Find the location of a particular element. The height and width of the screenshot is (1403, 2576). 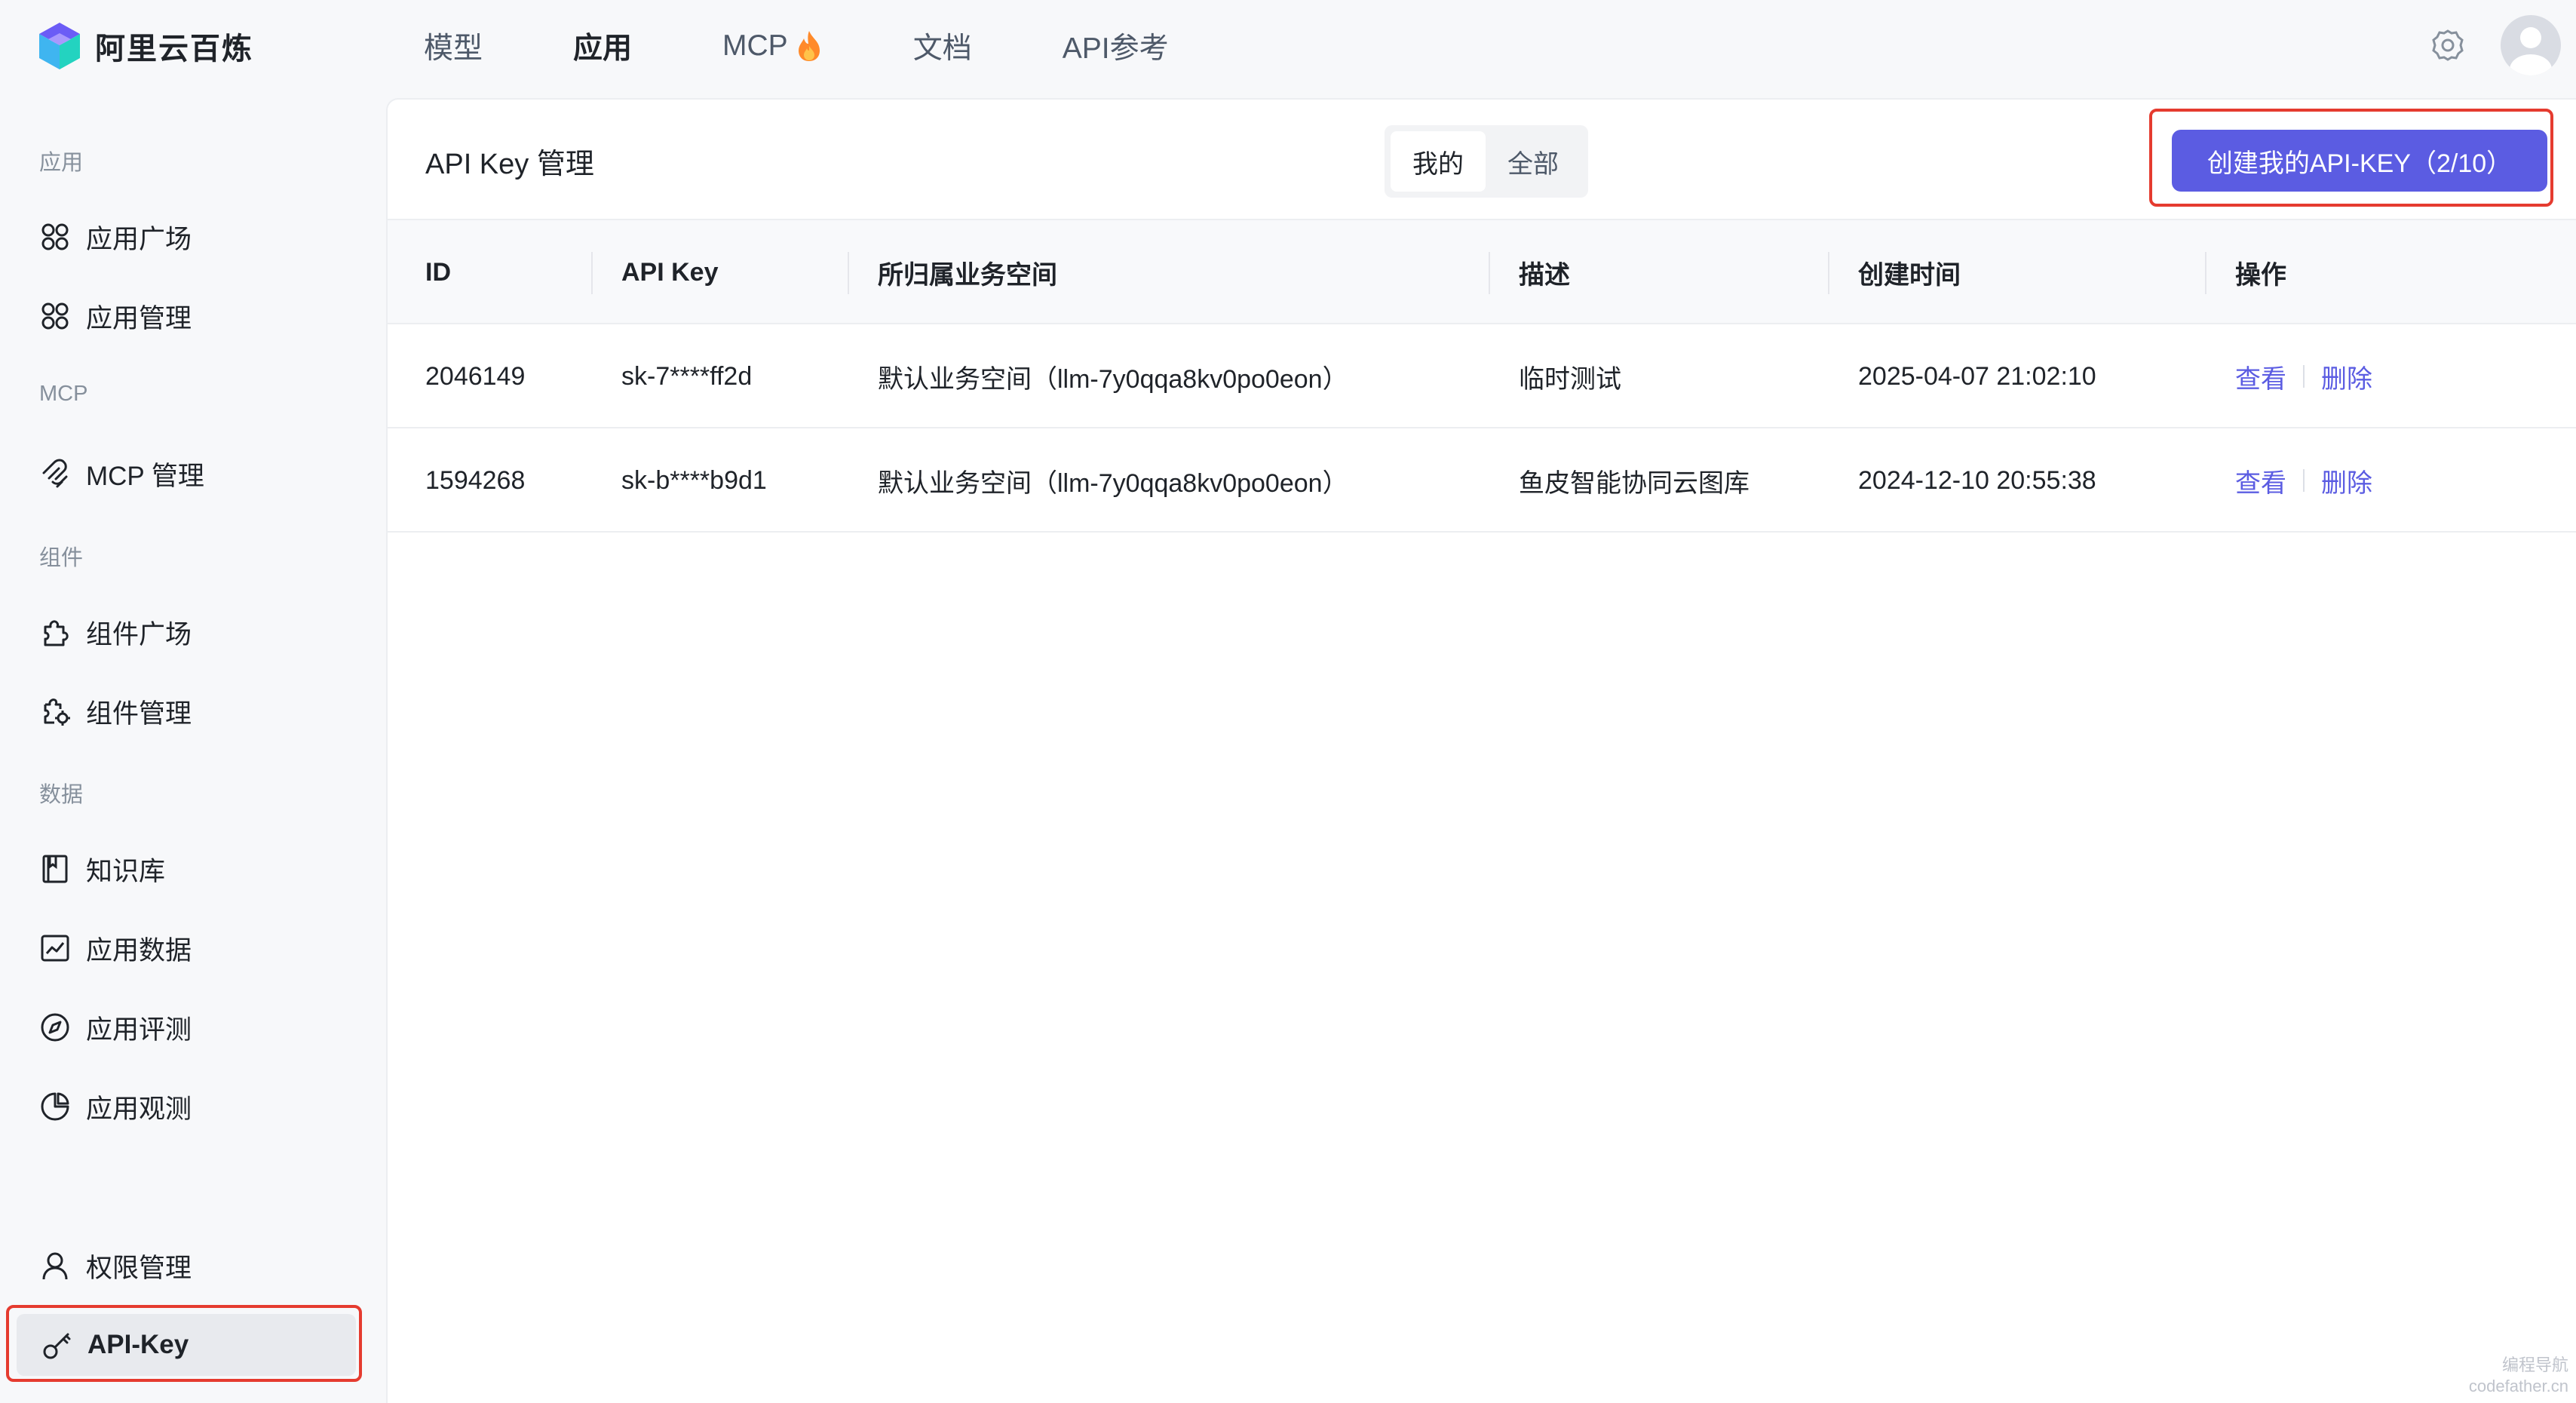

sidebar-item-component-management: 组件管理 is located at coordinates (115, 711).